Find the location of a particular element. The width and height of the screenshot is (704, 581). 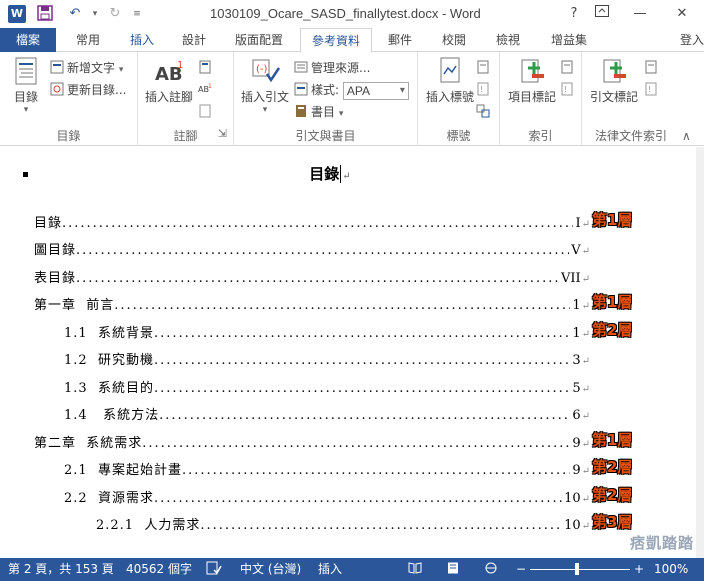

toa-group-label: 法律文件索引 is located at coordinates (630, 136).